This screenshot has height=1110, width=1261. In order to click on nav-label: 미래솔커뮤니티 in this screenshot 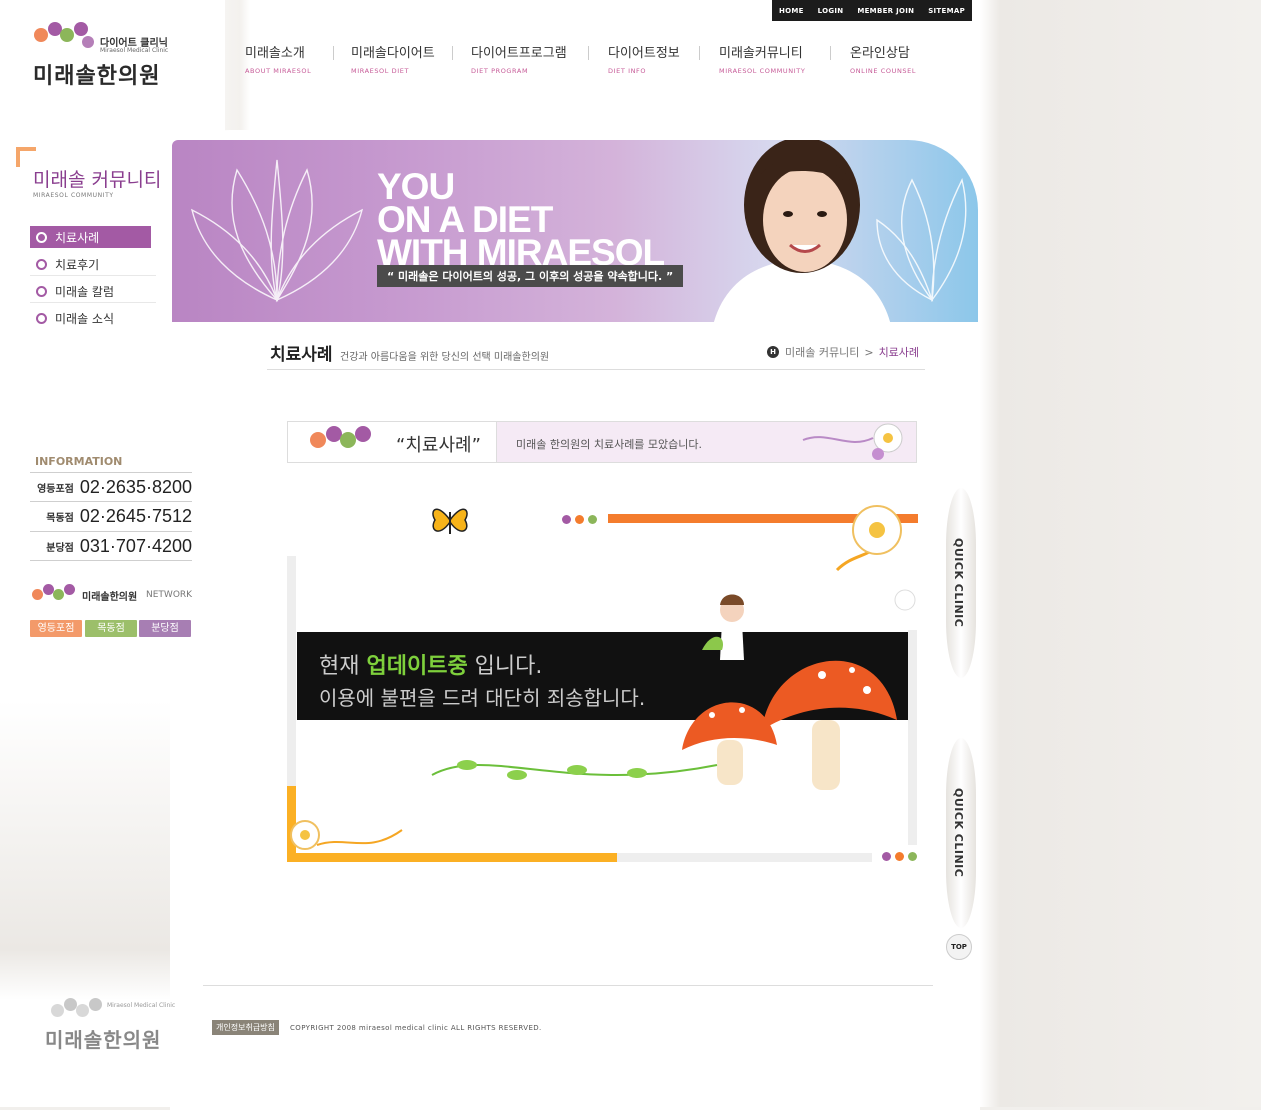, I will do `click(761, 53)`.